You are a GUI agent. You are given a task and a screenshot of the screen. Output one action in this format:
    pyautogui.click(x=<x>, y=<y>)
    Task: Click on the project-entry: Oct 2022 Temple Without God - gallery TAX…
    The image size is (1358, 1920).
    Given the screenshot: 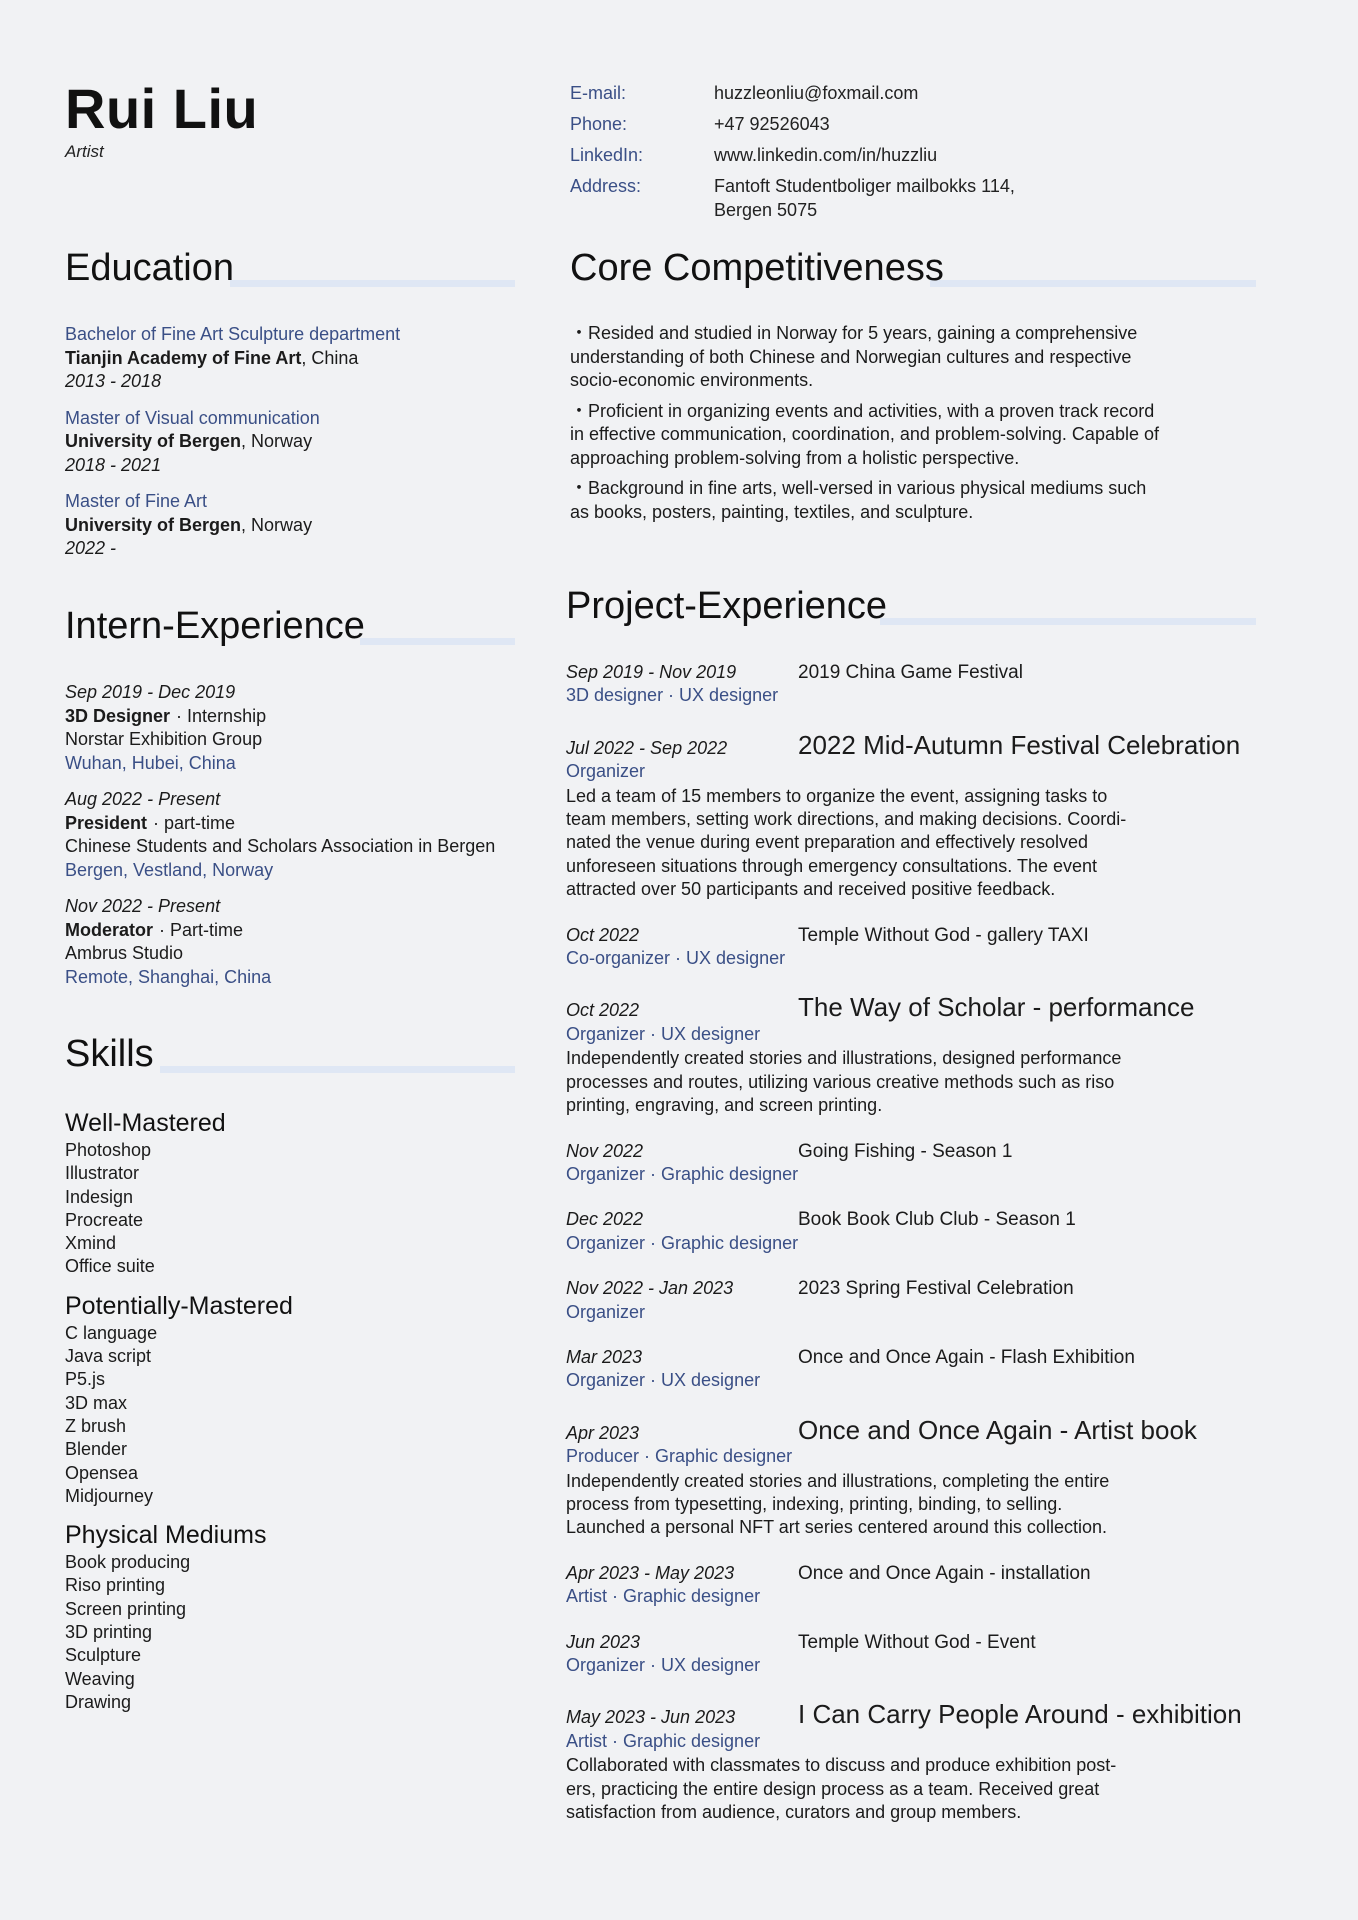 What is the action you would take?
    pyautogui.click(x=916, y=947)
    